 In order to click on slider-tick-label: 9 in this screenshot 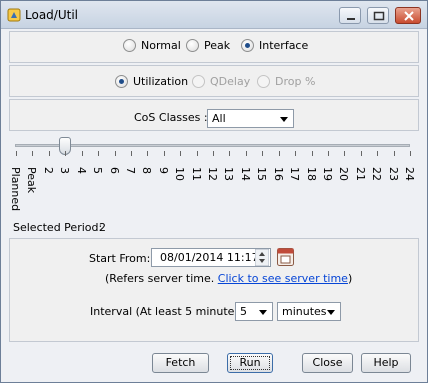, I will do `click(163, 170)`.